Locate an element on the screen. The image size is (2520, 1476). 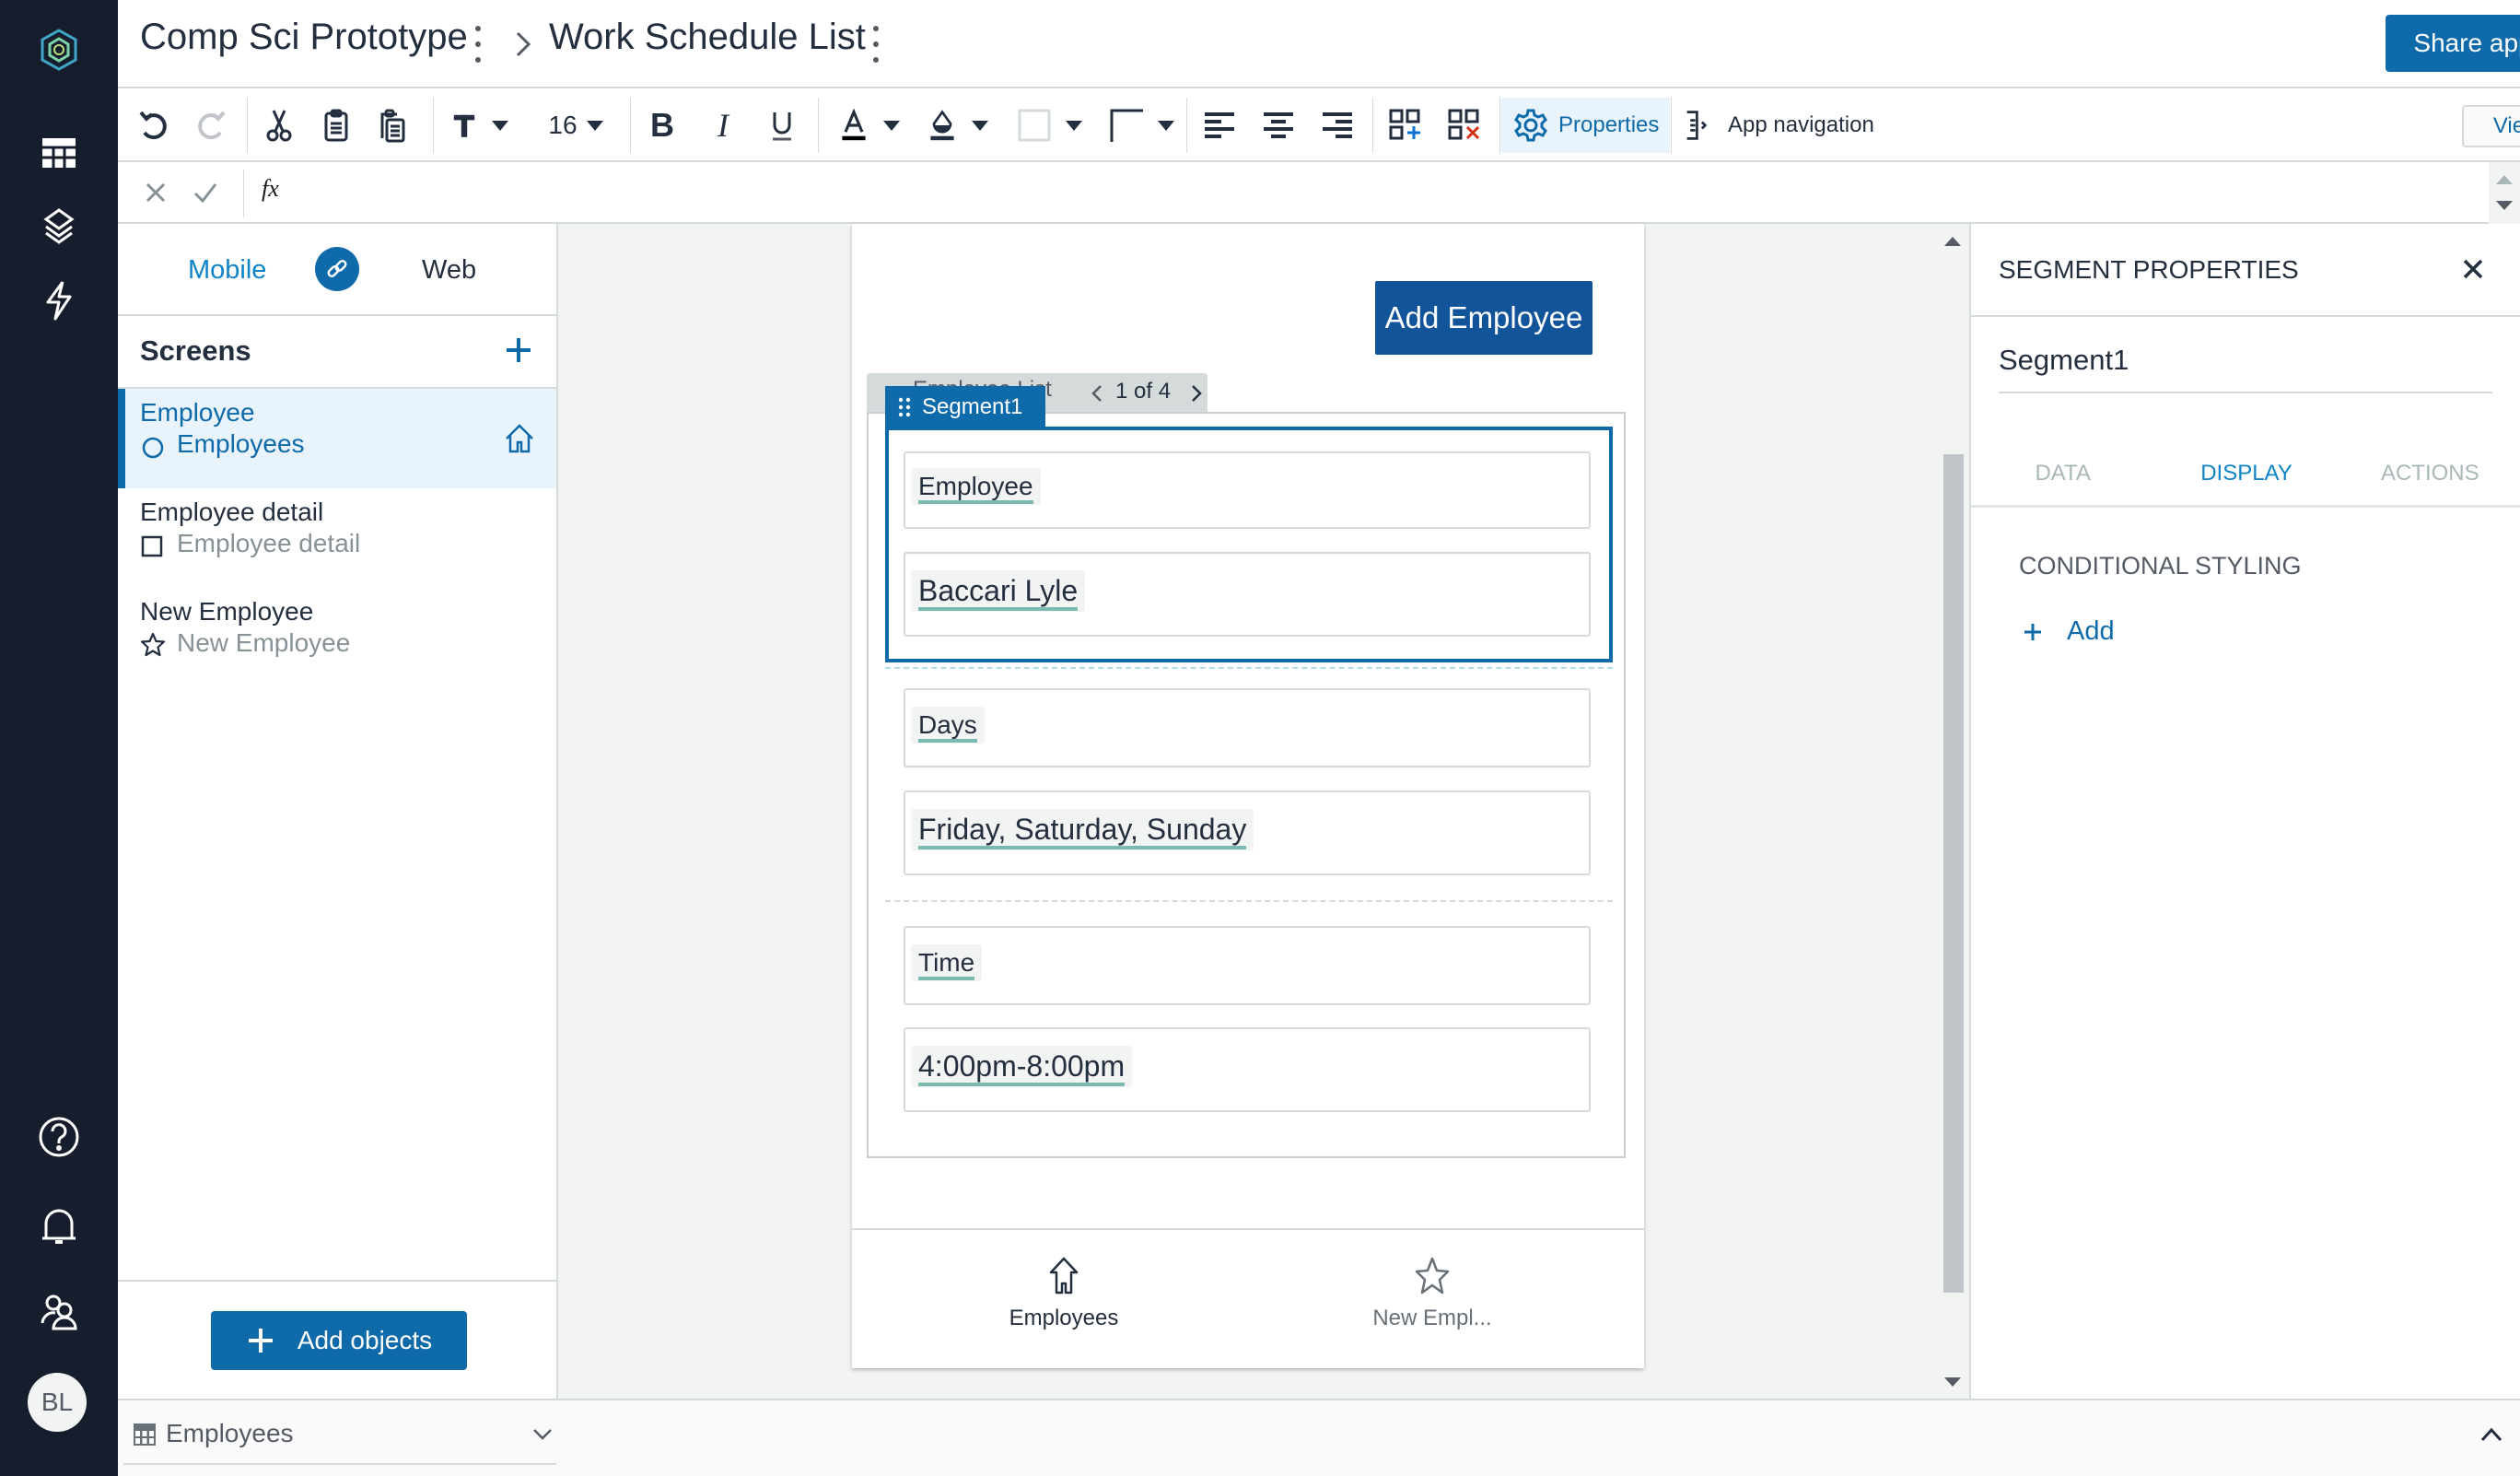
square-icon is located at coordinates (152, 546).